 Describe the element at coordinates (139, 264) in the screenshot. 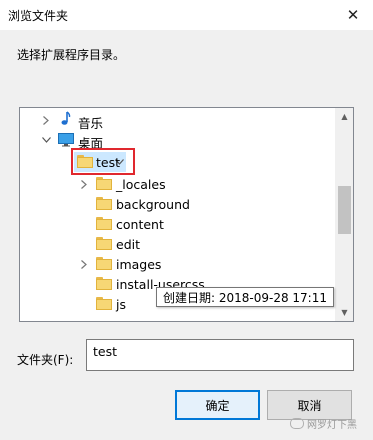

I see `tree-item-label: images` at that location.